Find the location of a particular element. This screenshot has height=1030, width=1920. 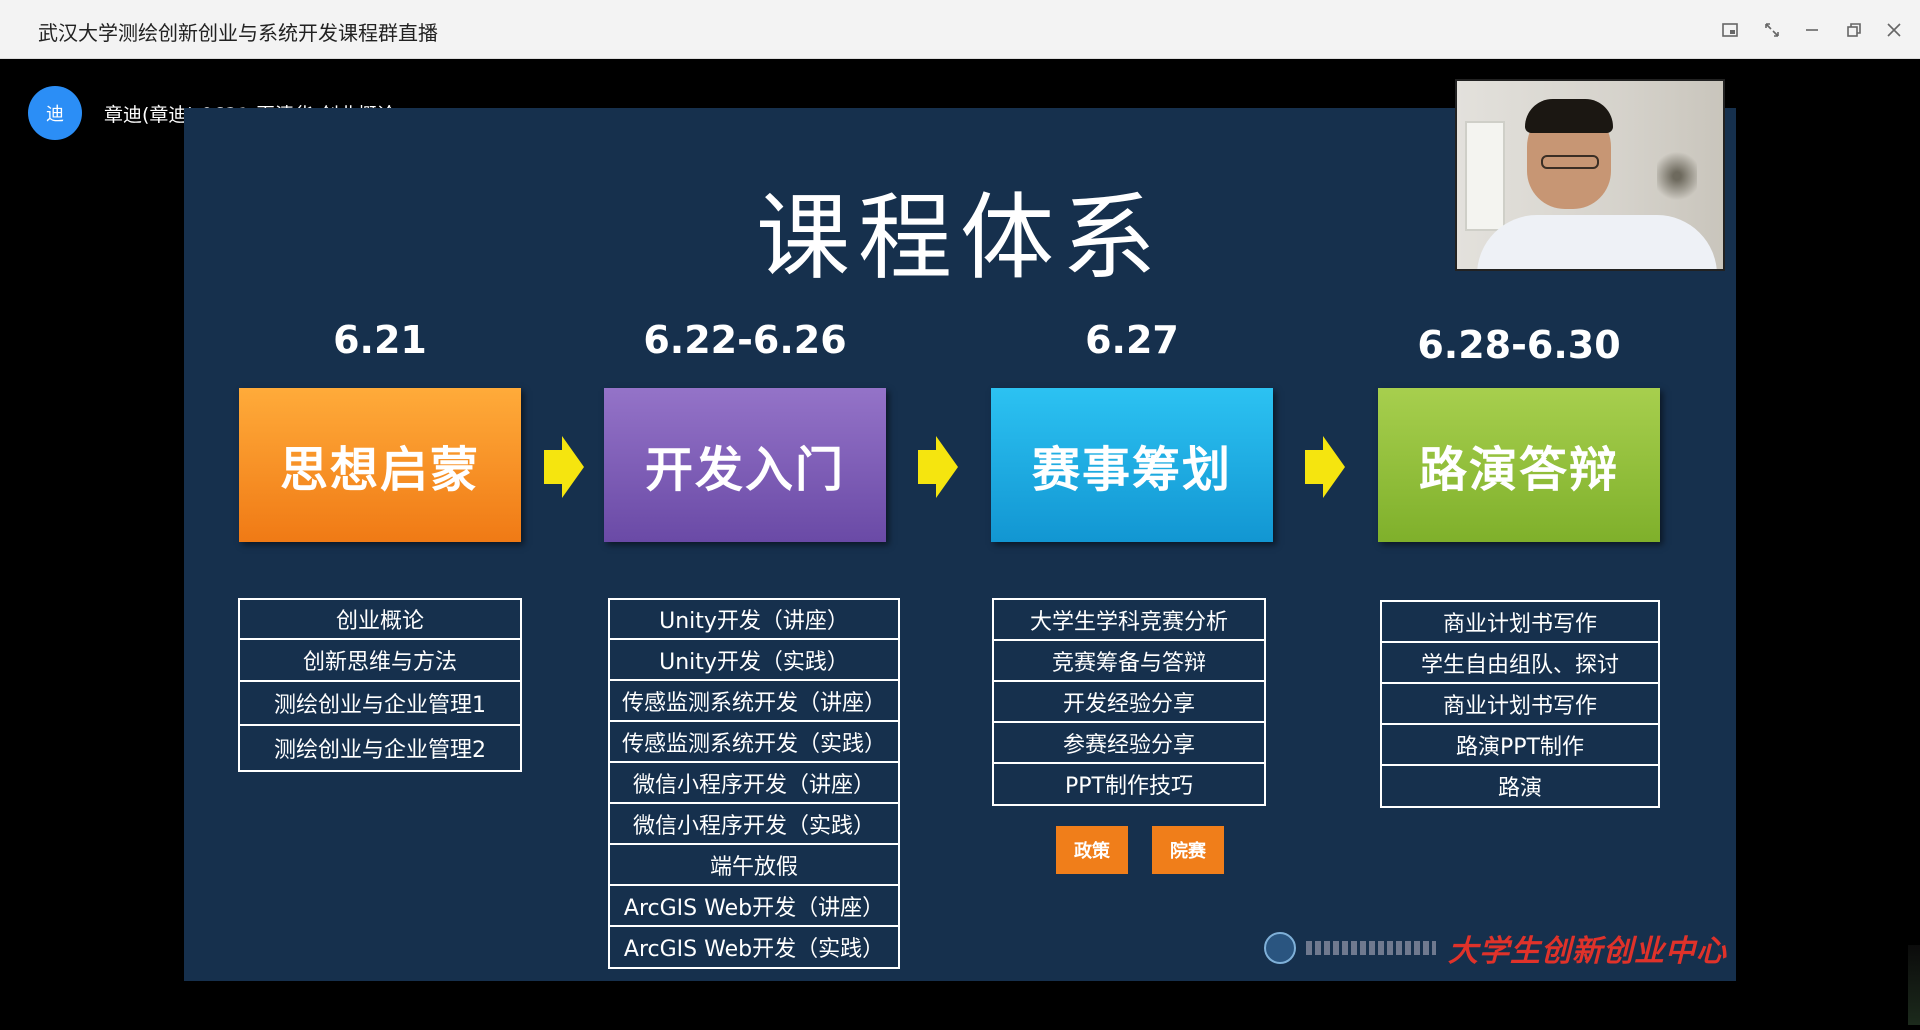

expand-arrows-icon is located at coordinates (1772, 30).